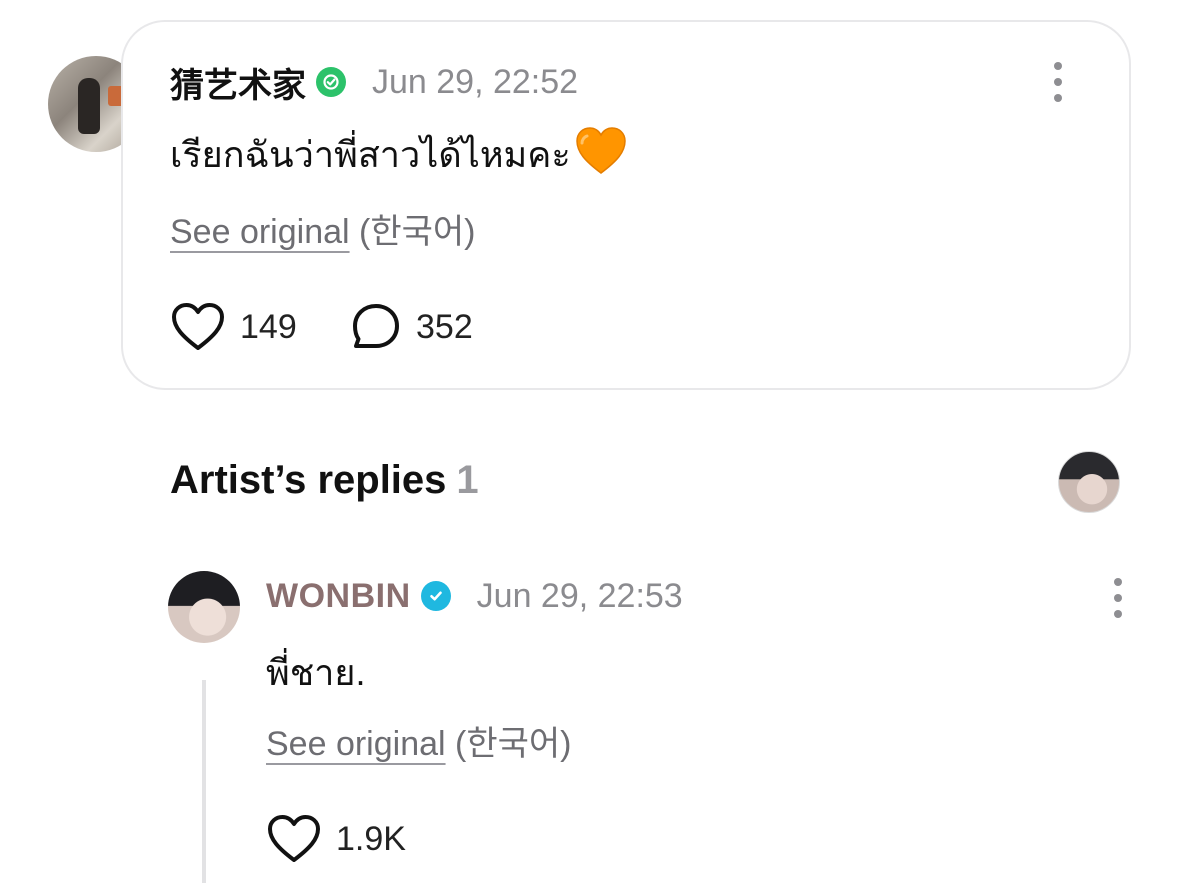 The width and height of the screenshot is (1179, 883). What do you see at coordinates (316, 672) in the screenshot?
I see `artist-reply-body: พี่ชาย.` at bounding box center [316, 672].